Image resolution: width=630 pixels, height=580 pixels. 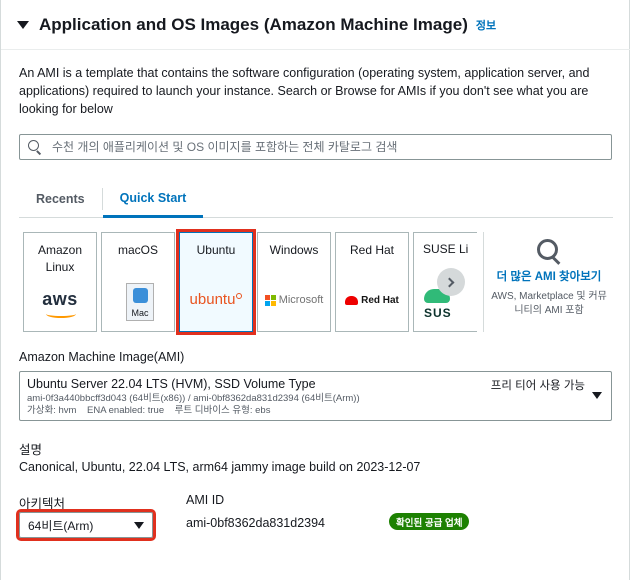 I want to click on catalog-search, so click(x=315, y=147).